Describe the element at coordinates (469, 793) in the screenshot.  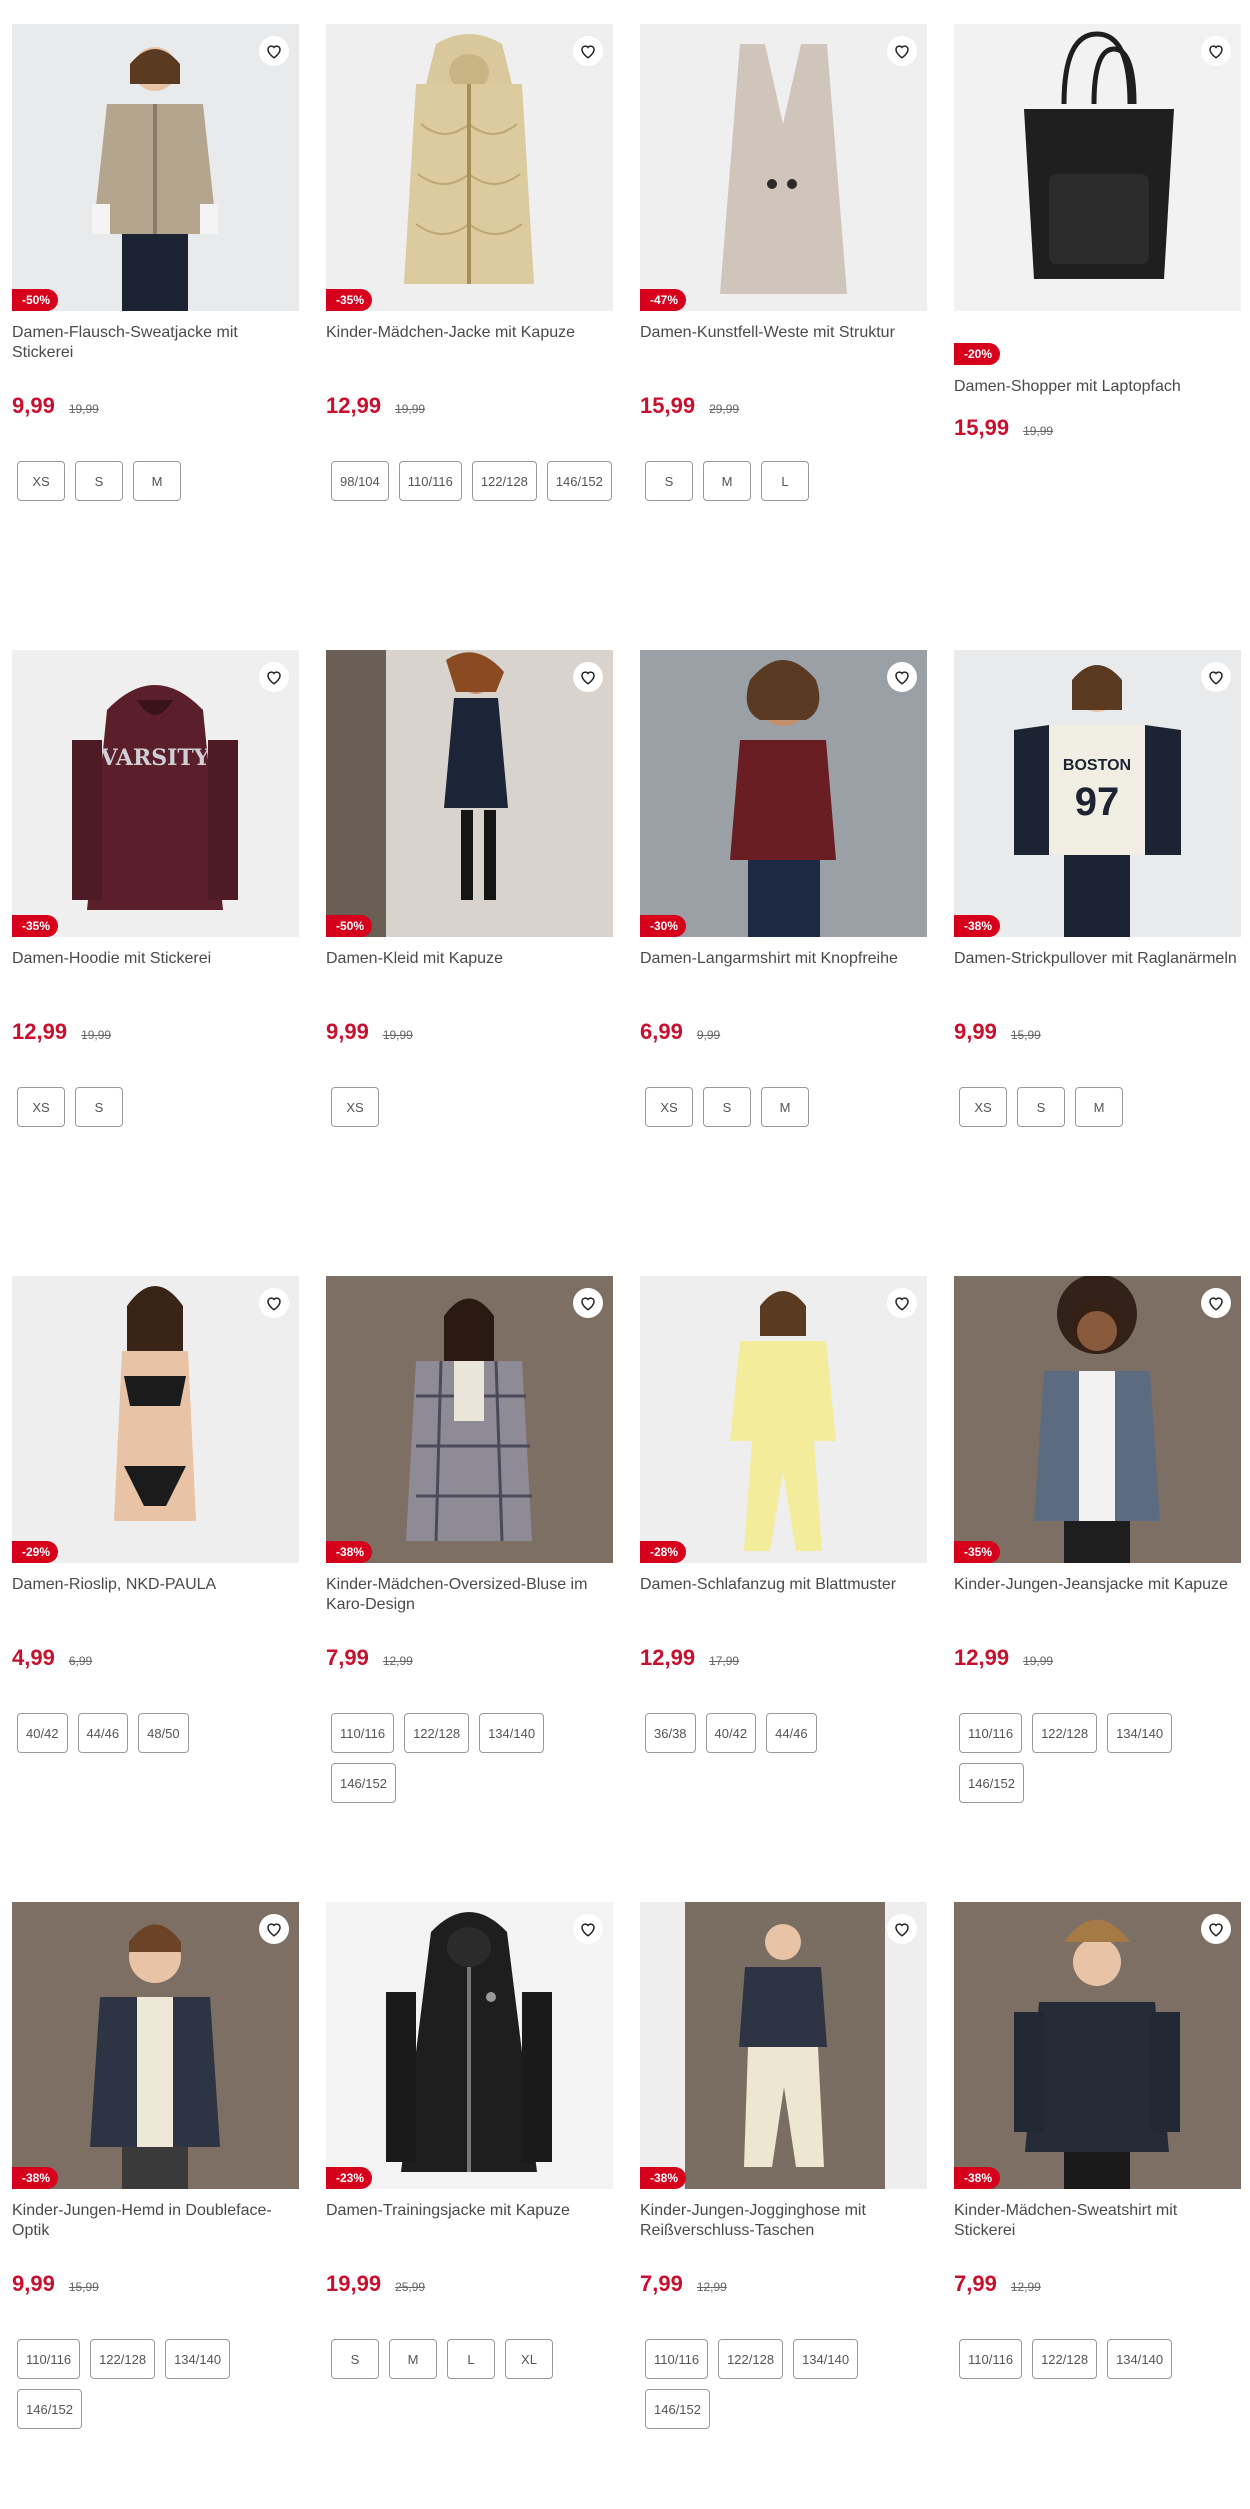
I see `product-image: -50%` at that location.